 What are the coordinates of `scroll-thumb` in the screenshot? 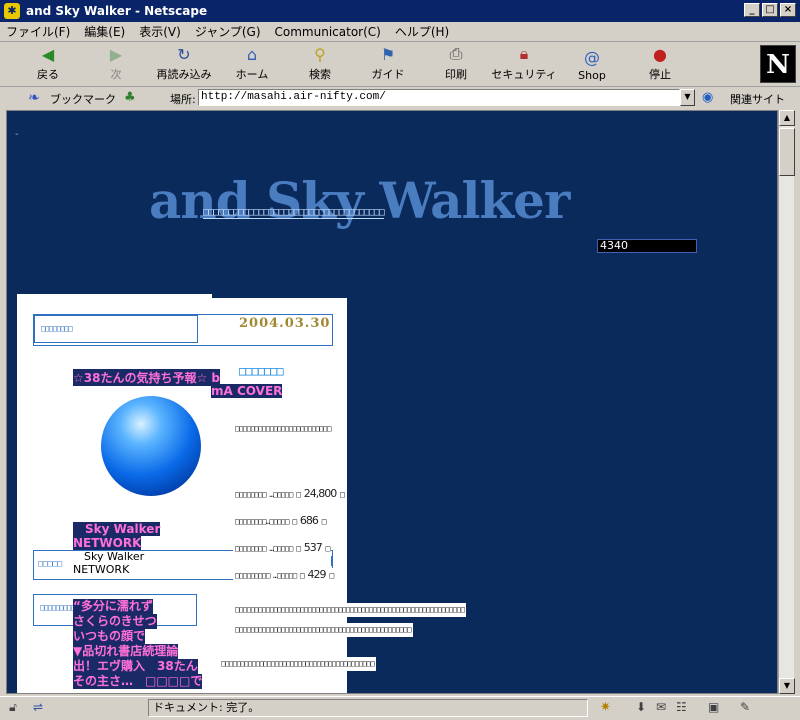 It's located at (787, 152).